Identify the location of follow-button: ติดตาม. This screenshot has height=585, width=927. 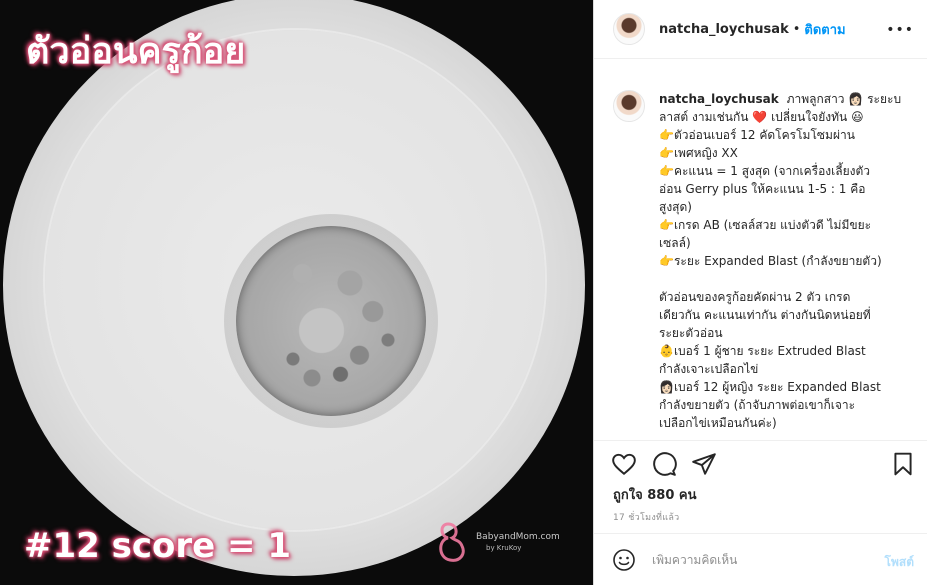
(824, 29).